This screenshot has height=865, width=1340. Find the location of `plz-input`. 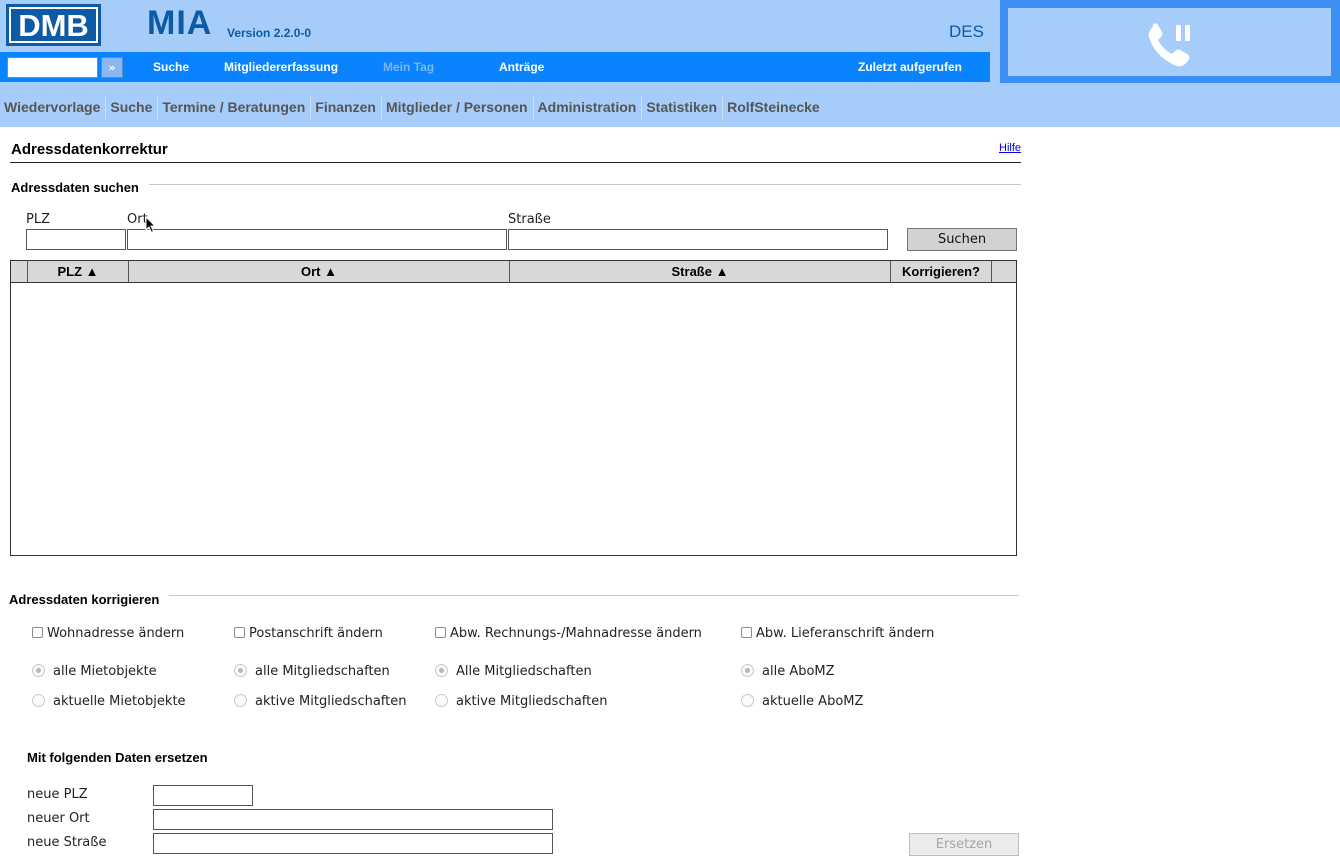

plz-input is located at coordinates (76, 239).